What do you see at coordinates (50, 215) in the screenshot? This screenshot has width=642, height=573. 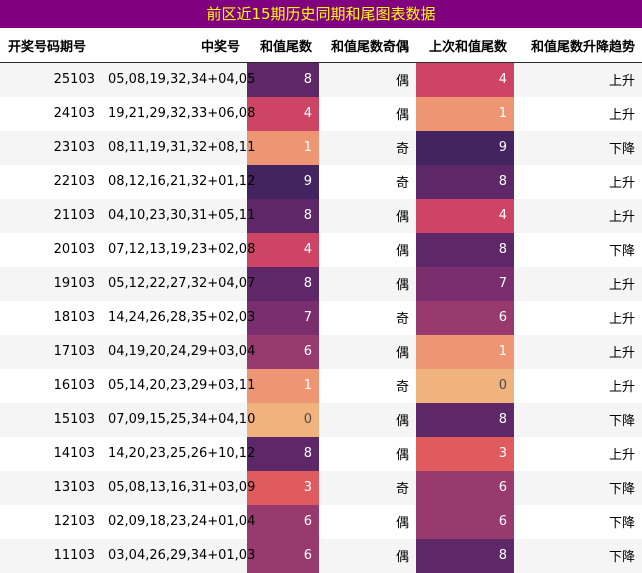 I see `cell-issue: 21103` at bounding box center [50, 215].